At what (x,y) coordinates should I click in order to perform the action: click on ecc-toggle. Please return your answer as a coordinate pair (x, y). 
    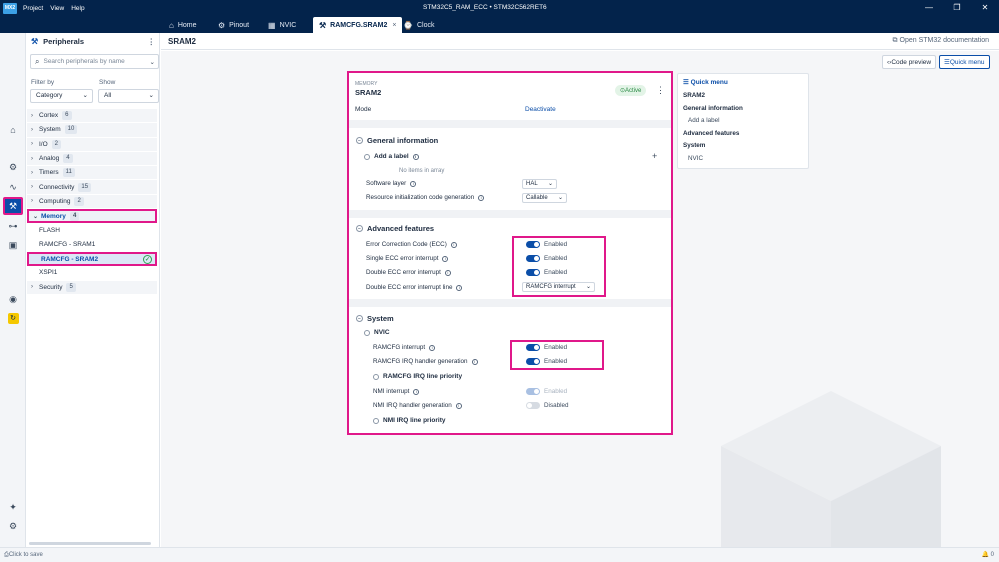
    Looking at the image, I should click on (533, 244).